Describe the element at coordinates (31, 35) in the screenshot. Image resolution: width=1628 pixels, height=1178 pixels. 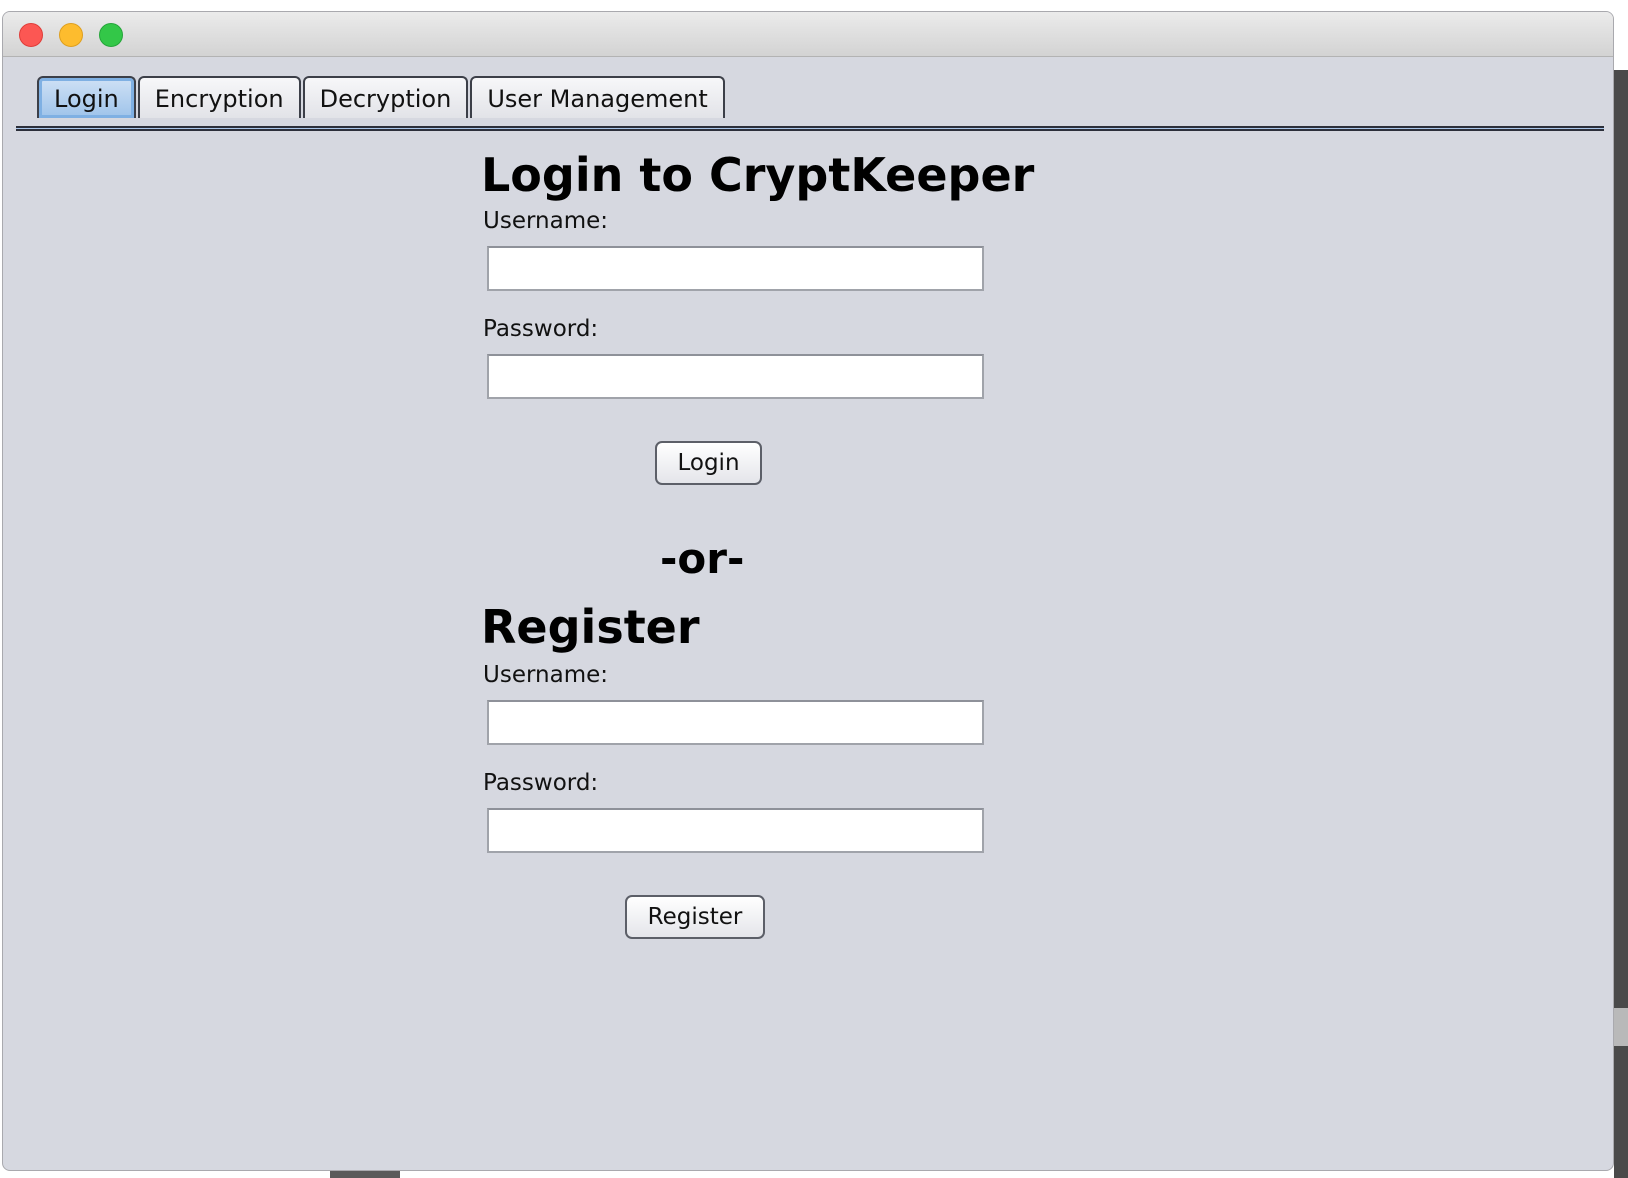
I see `close-window-button` at that location.